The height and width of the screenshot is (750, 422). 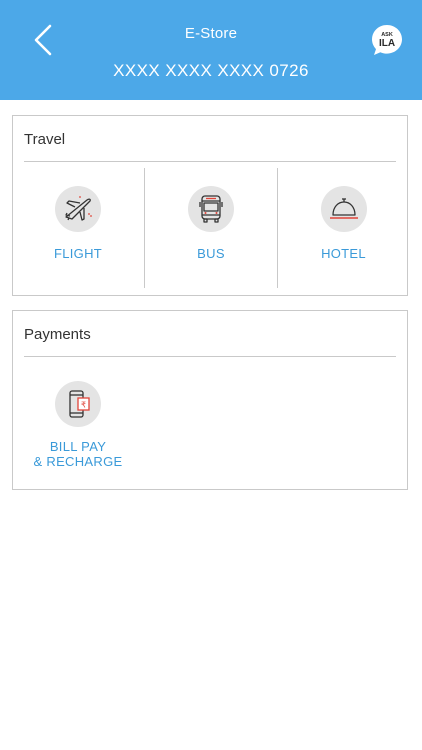 I want to click on airplane-icon, so click(x=78, y=208).